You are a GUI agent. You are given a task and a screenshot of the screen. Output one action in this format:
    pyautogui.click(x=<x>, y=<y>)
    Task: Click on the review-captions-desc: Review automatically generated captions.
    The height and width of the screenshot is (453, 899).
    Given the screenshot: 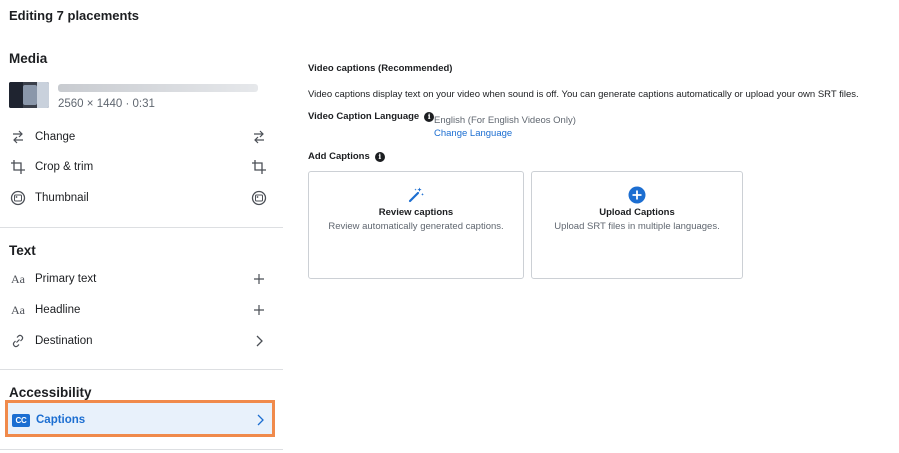 What is the action you would take?
    pyautogui.click(x=416, y=226)
    